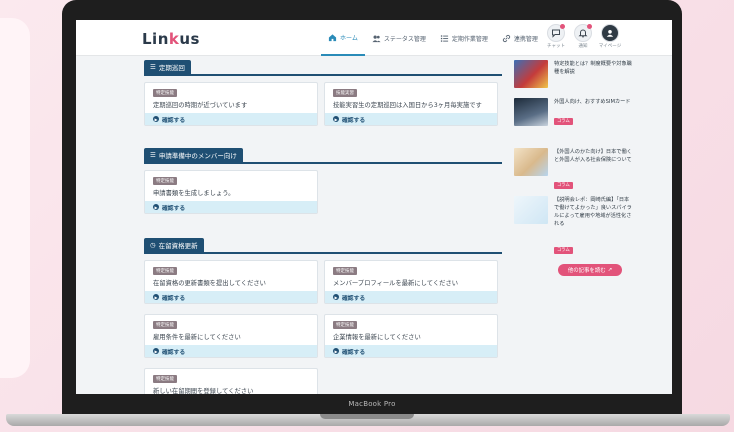 The width and height of the screenshot is (734, 432). What do you see at coordinates (332, 37) in the screenshot?
I see `home-icon` at bounding box center [332, 37].